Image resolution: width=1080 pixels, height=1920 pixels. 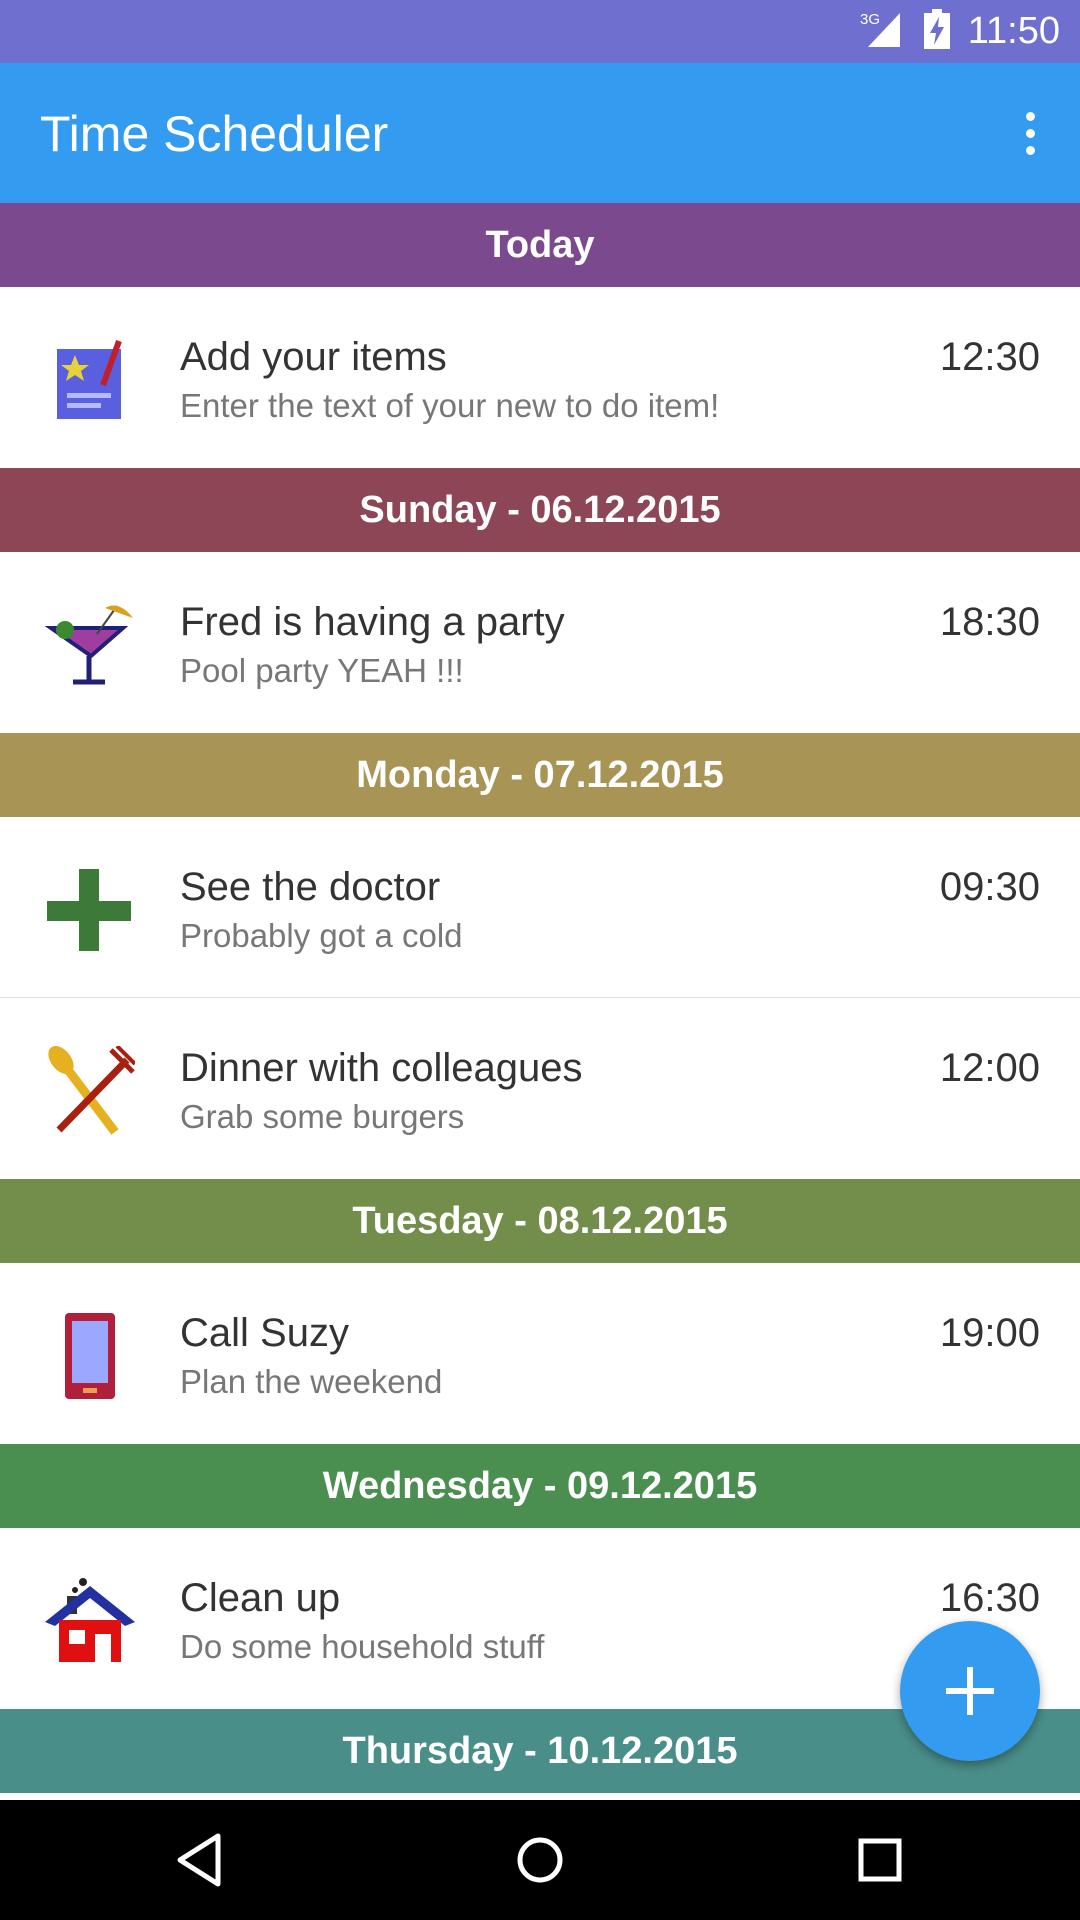 What do you see at coordinates (936, 31) in the screenshot?
I see `battery-icon` at bounding box center [936, 31].